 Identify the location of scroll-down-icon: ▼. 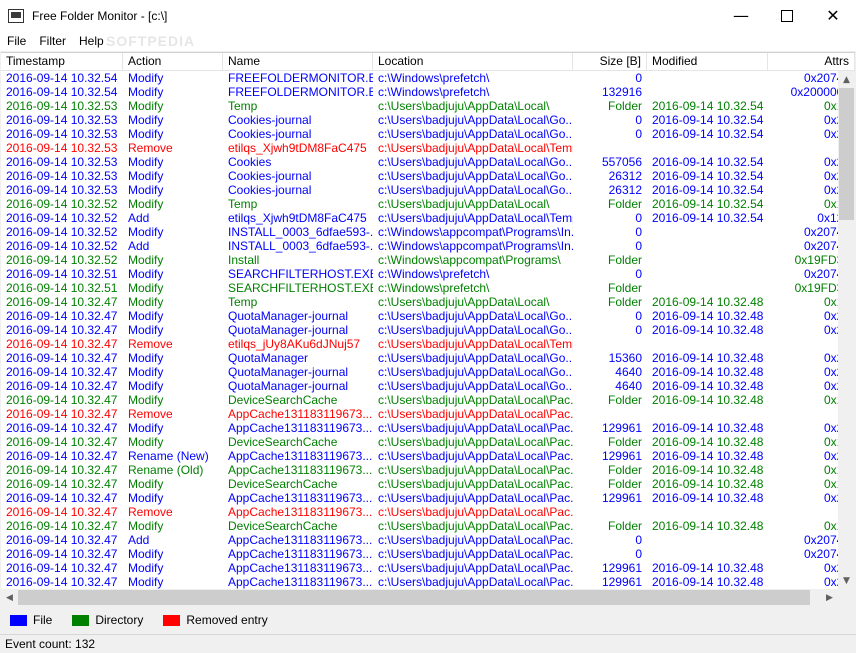
(846, 580).